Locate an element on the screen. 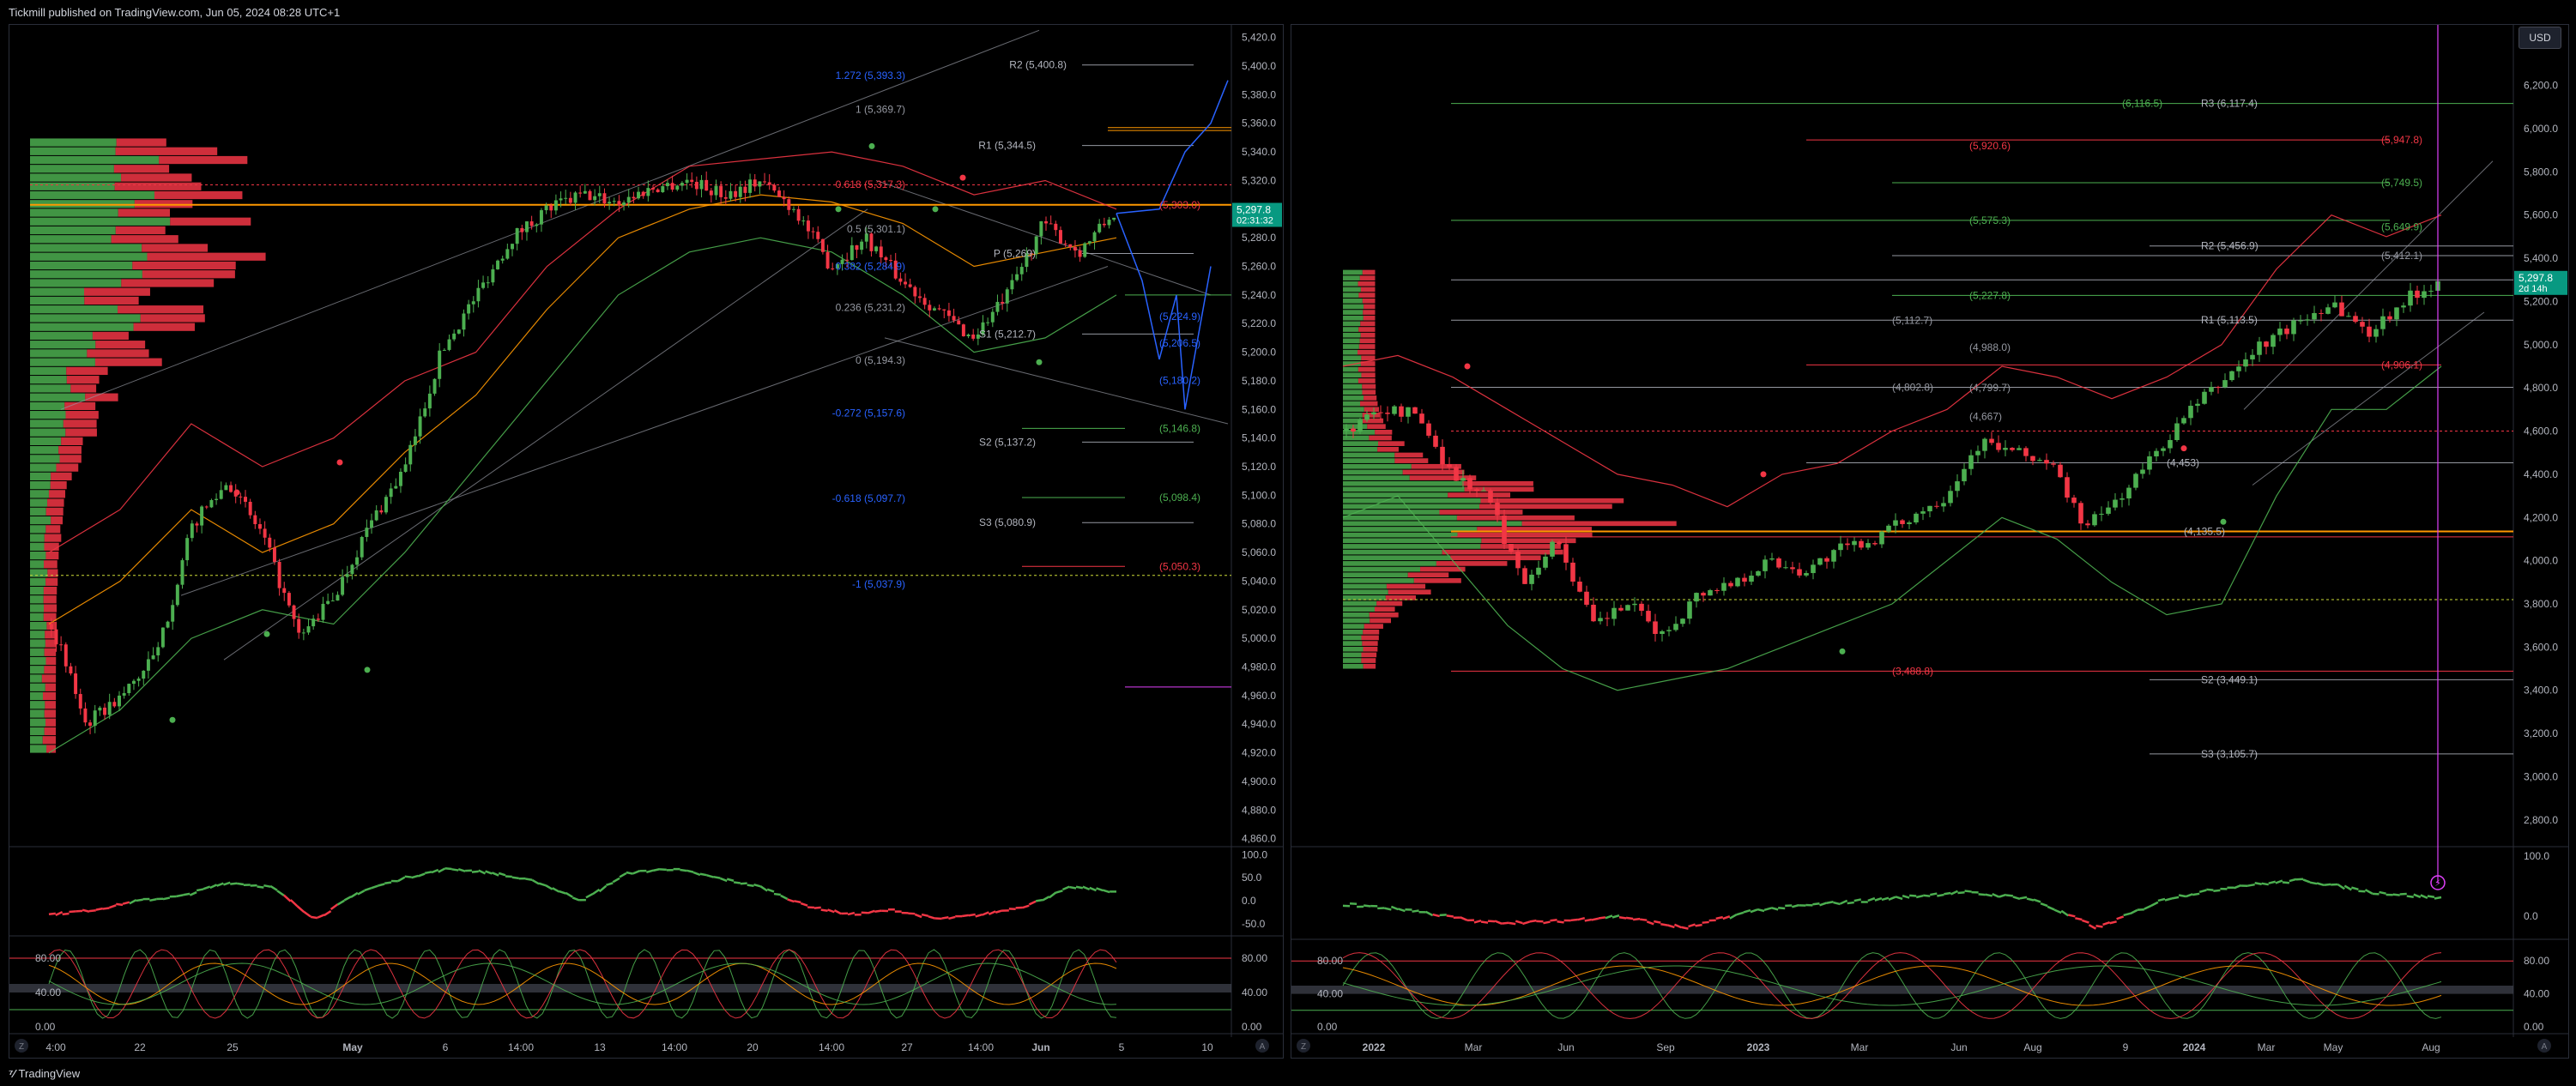 Image resolution: width=2576 pixels, height=1086 pixels. time-axis-label: Aug is located at coordinates (2431, 1047).